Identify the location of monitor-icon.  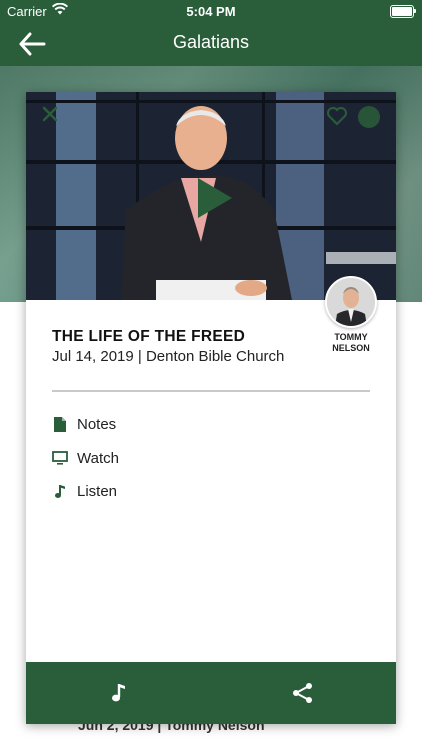
(60, 458).